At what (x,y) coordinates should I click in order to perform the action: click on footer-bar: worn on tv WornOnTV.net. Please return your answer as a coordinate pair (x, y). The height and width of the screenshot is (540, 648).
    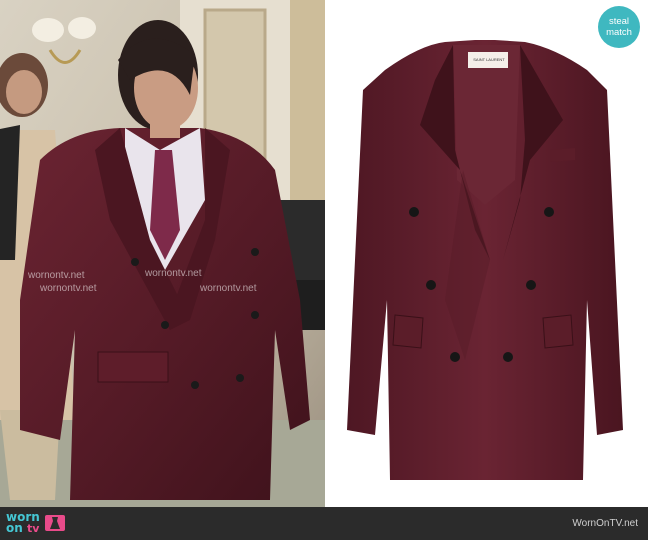
    Looking at the image, I should click on (324, 523).